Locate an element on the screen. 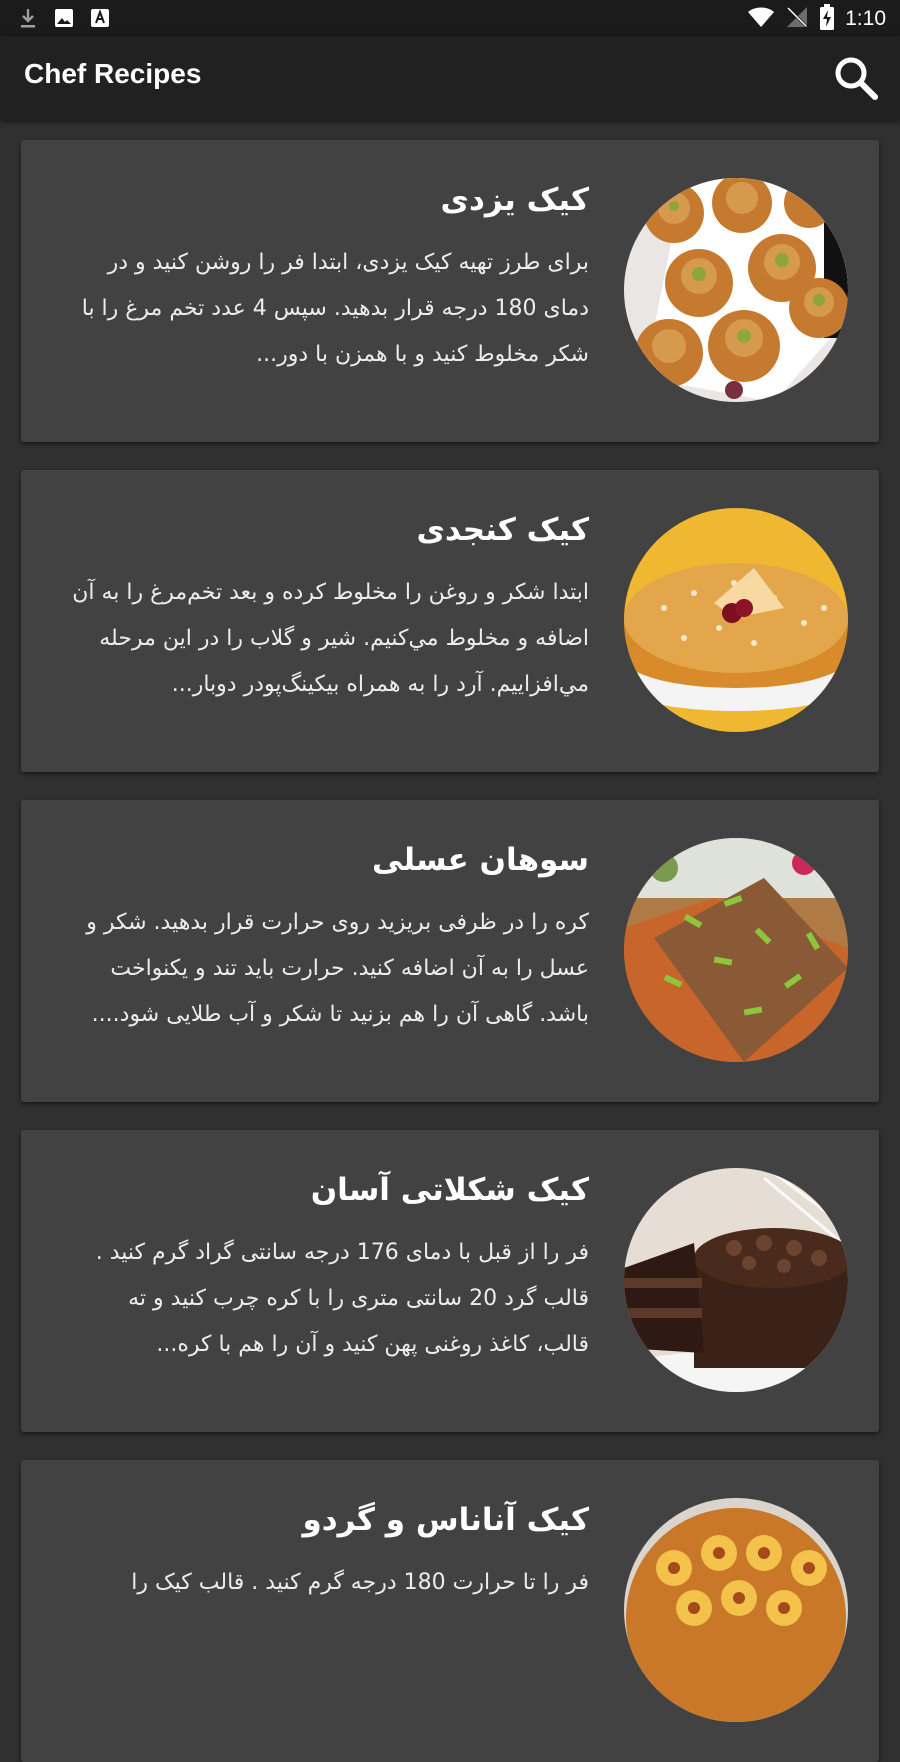  recipe-title: سوهان عسلی is located at coordinates (480, 860).